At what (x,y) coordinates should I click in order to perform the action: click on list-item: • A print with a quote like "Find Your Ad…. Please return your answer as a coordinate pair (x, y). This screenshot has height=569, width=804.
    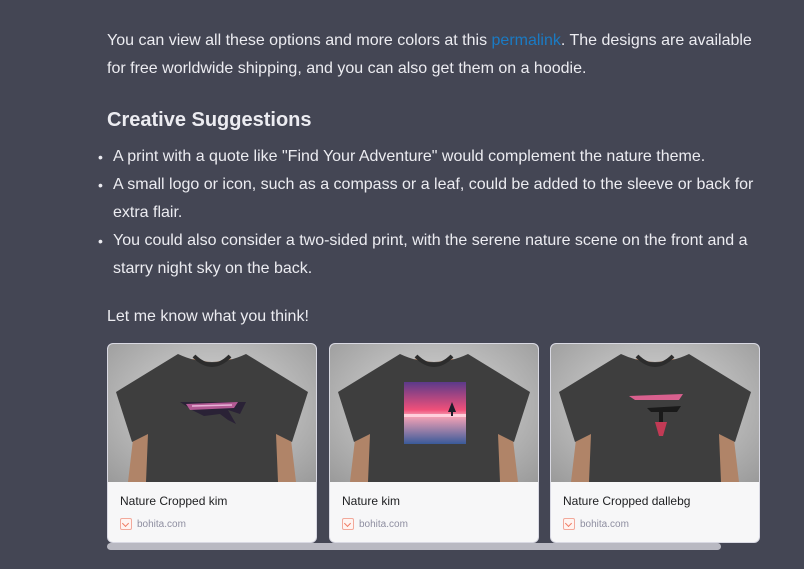
    Looking at the image, I should click on (428, 157).